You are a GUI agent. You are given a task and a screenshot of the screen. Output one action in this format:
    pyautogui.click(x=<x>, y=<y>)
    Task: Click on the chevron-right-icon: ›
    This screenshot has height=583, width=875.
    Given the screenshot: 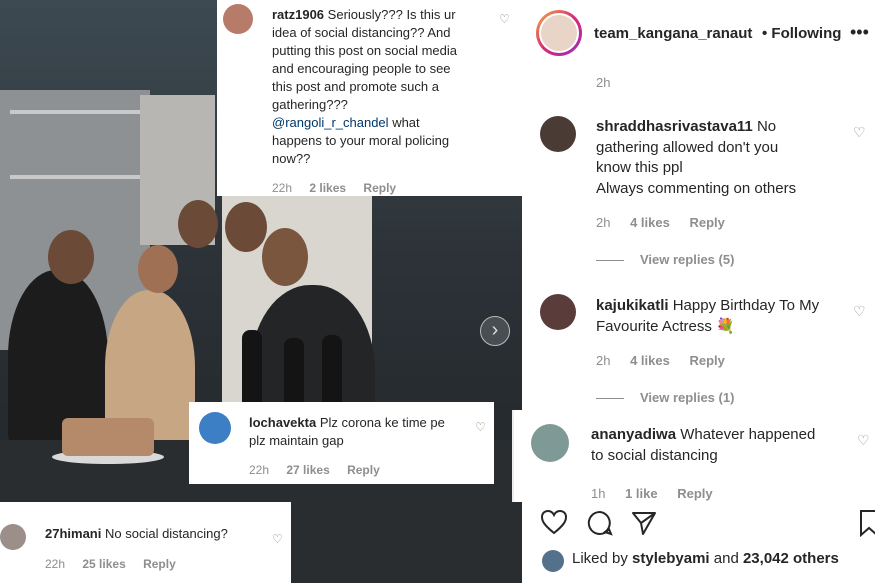 What is the action you would take?
    pyautogui.click(x=495, y=331)
    